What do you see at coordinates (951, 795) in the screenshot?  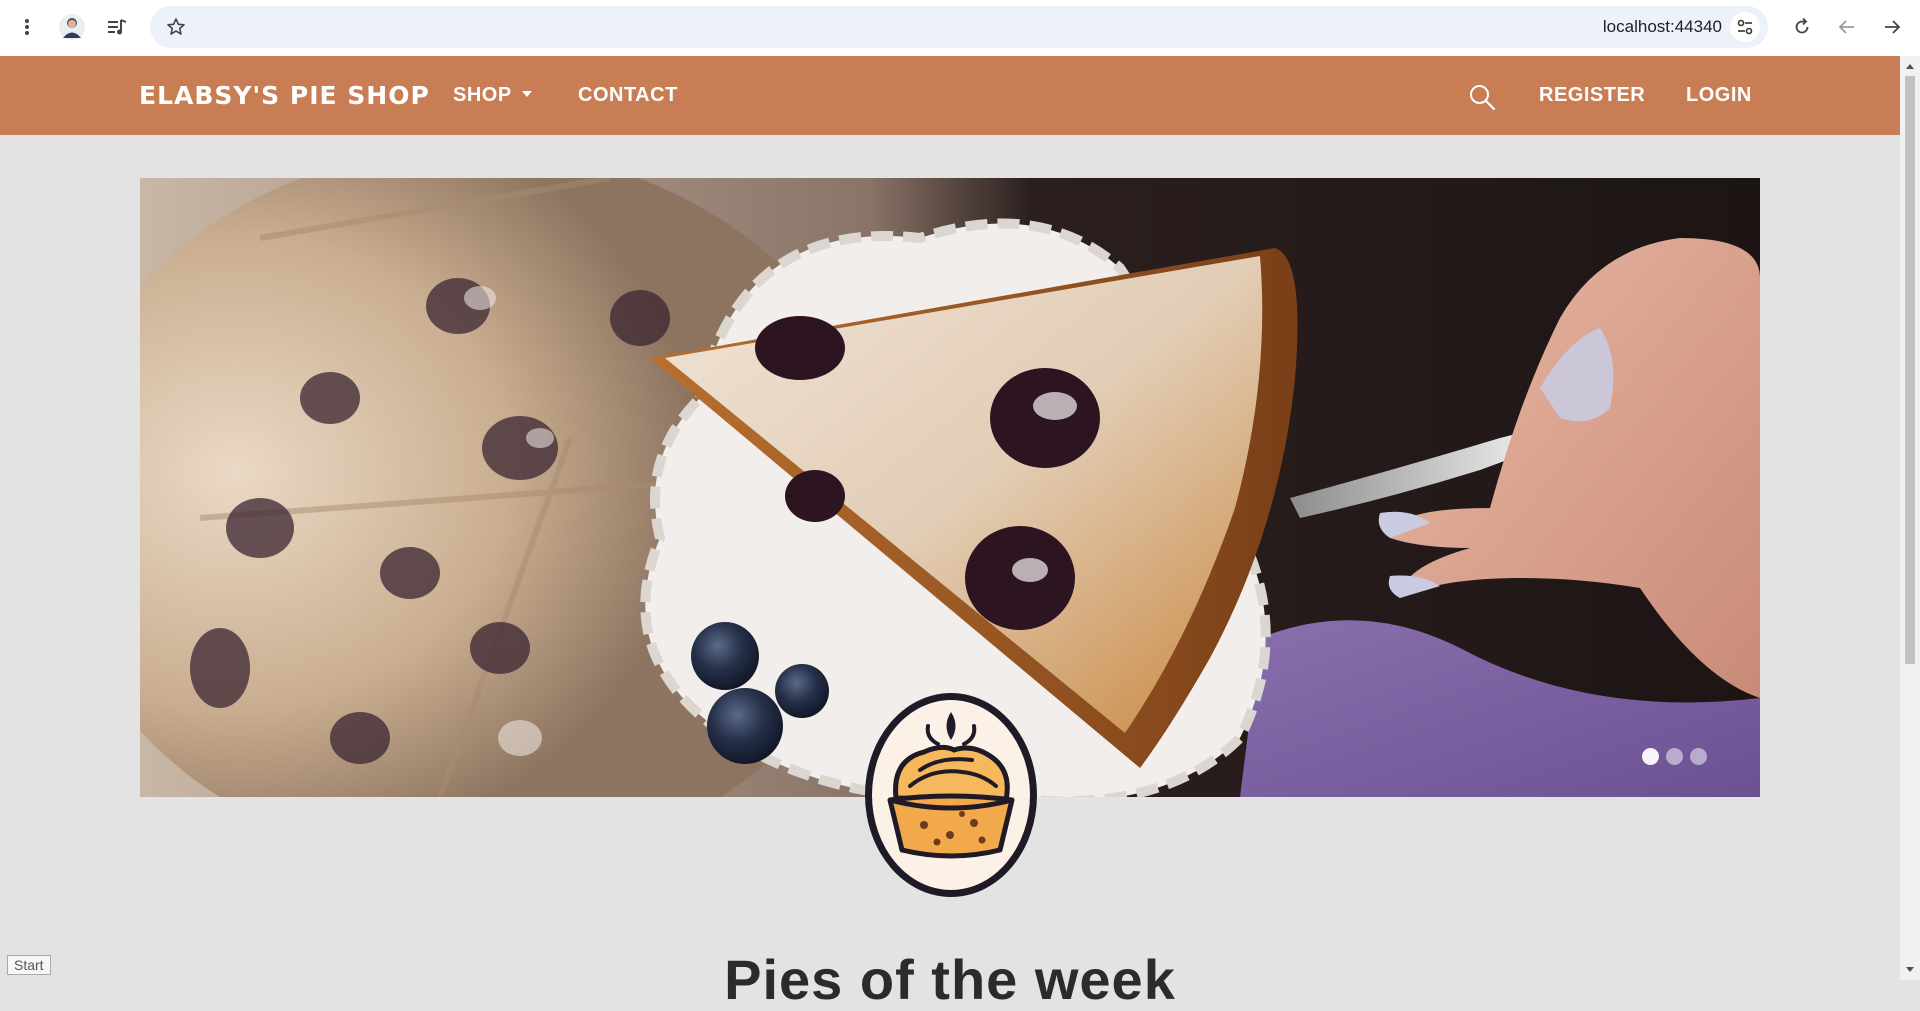 I see `shop-logo` at bounding box center [951, 795].